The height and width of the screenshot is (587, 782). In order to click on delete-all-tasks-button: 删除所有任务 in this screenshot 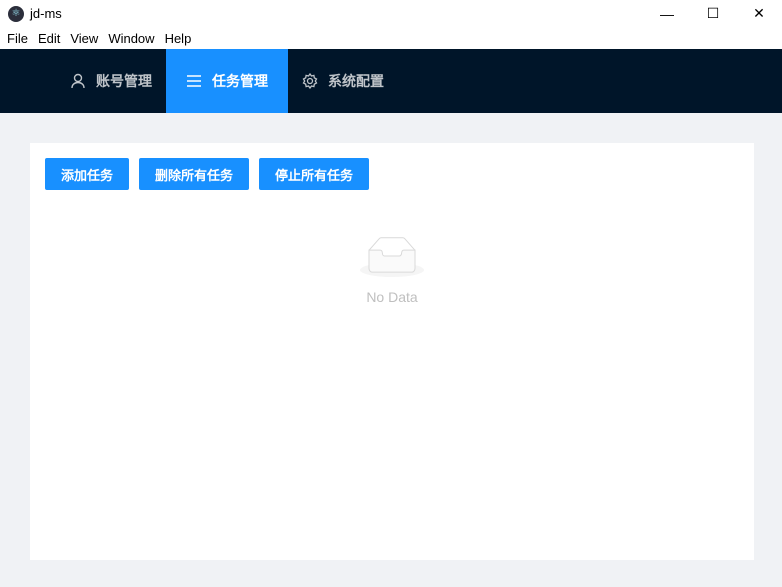, I will do `click(194, 174)`.